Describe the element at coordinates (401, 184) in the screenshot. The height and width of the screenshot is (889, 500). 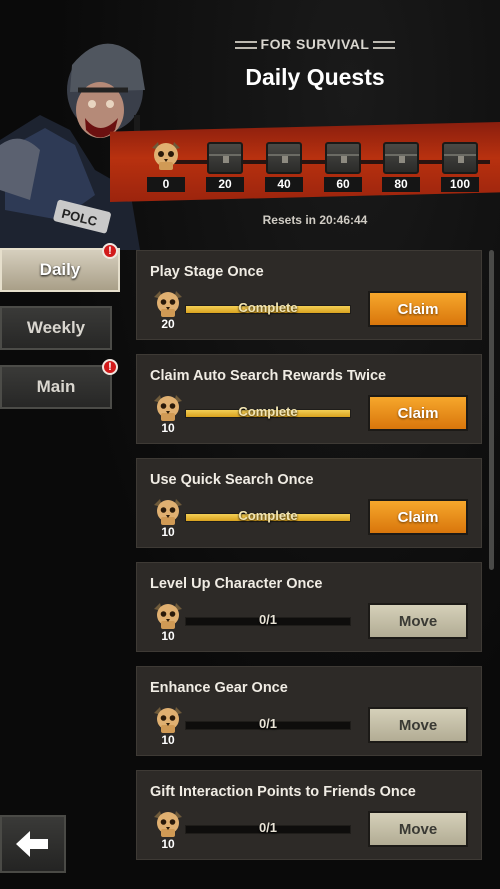
I see `milestone-value: 80` at that location.